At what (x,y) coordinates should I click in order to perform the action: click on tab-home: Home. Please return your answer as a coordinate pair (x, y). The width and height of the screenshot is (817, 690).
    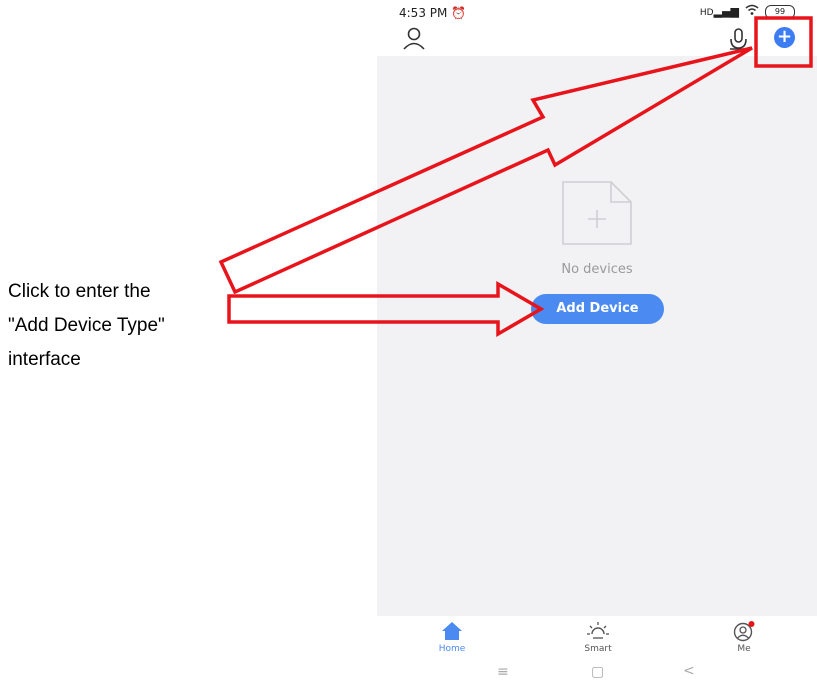
    Looking at the image, I should click on (452, 637).